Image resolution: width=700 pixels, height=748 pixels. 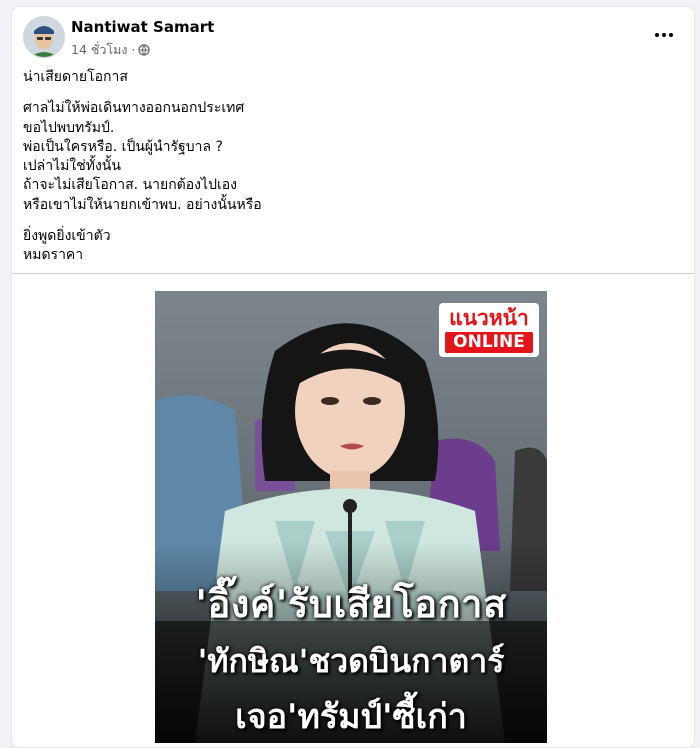 What do you see at coordinates (142, 27) in the screenshot?
I see `author-name: Nantiwat Samart` at bounding box center [142, 27].